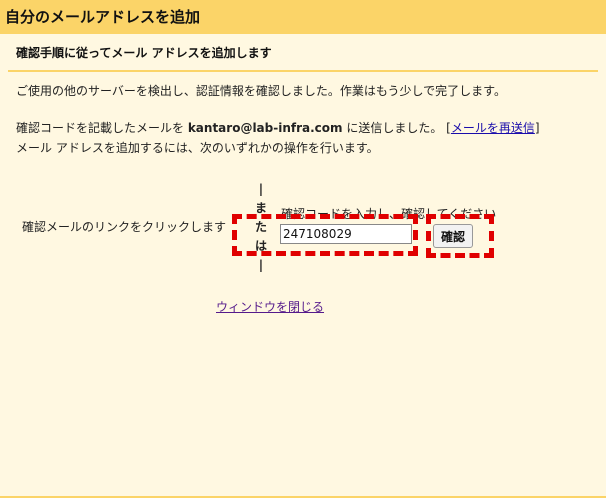 Image resolution: width=606 pixels, height=498 pixels. What do you see at coordinates (453, 236) in the screenshot?
I see `confirm-button: 確認` at bounding box center [453, 236].